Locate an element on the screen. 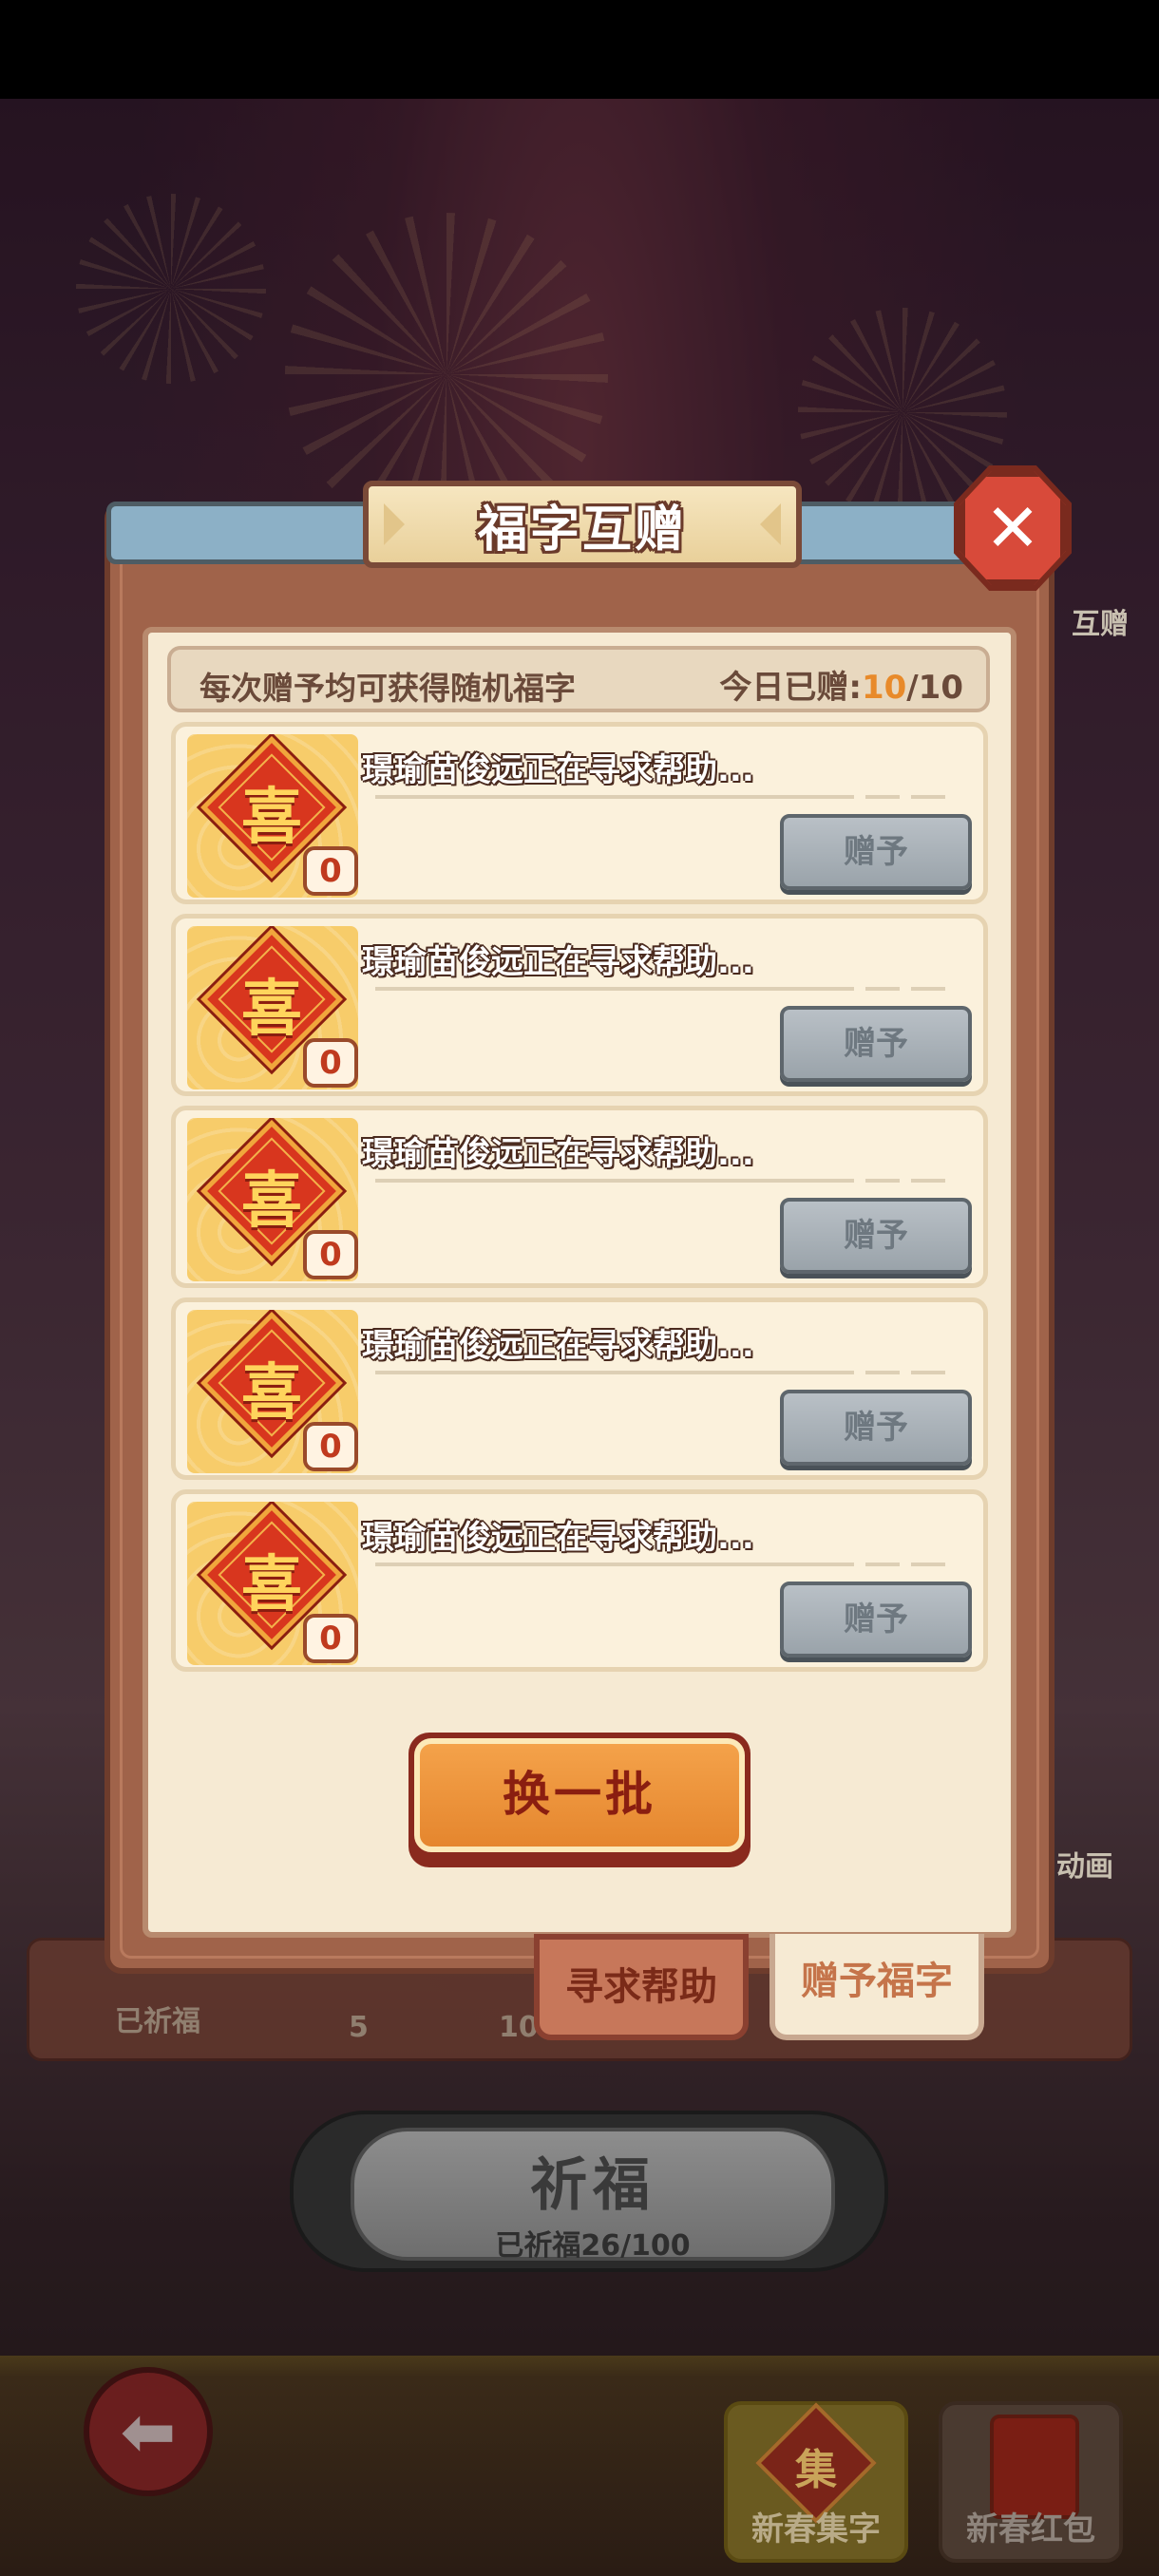 The width and height of the screenshot is (1159, 2576). tier-label: 10 is located at coordinates (519, 2027).